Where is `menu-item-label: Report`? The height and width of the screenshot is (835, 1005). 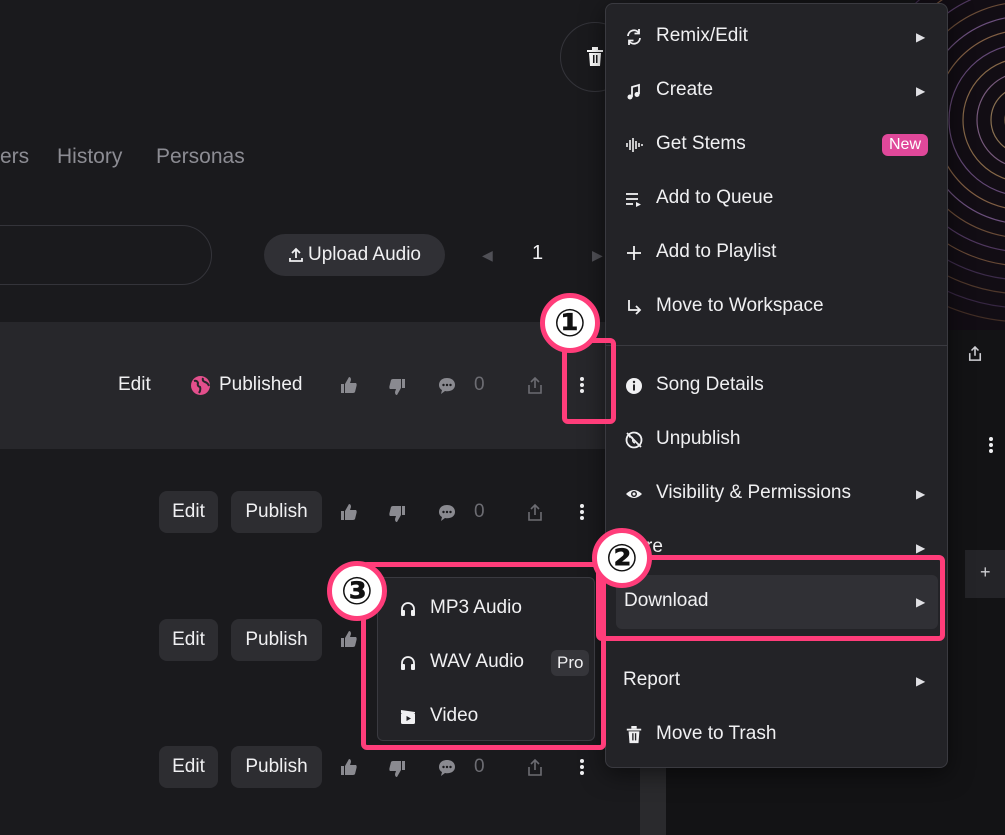 menu-item-label: Report is located at coordinates (652, 679).